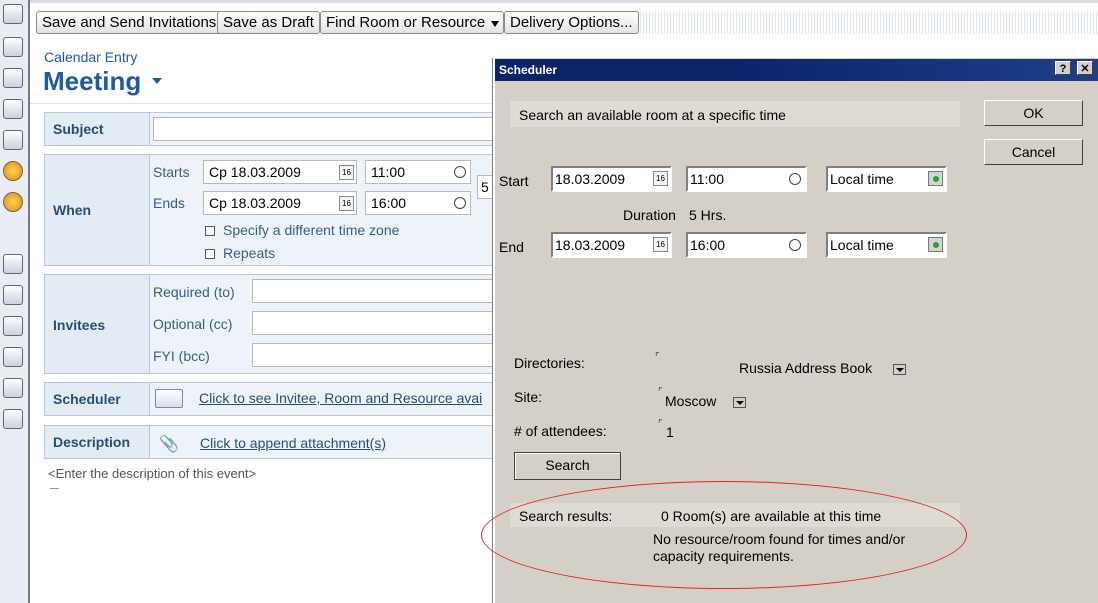 This screenshot has height=603, width=1098. Describe the element at coordinates (79, 325) in the screenshot. I see `invitees-label: Invitees` at that location.